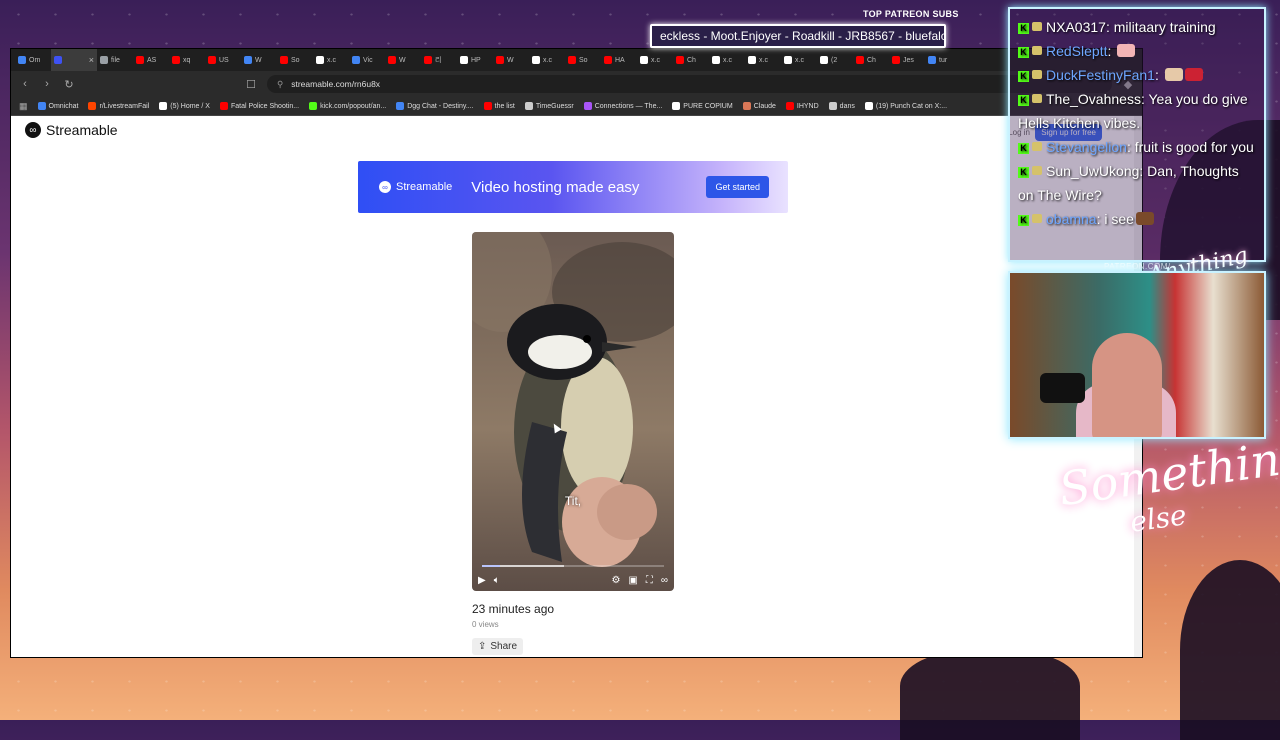 This screenshot has width=1280, height=740. What do you see at coordinates (943, 60) in the screenshot?
I see `browser-tab: tur` at bounding box center [943, 60].